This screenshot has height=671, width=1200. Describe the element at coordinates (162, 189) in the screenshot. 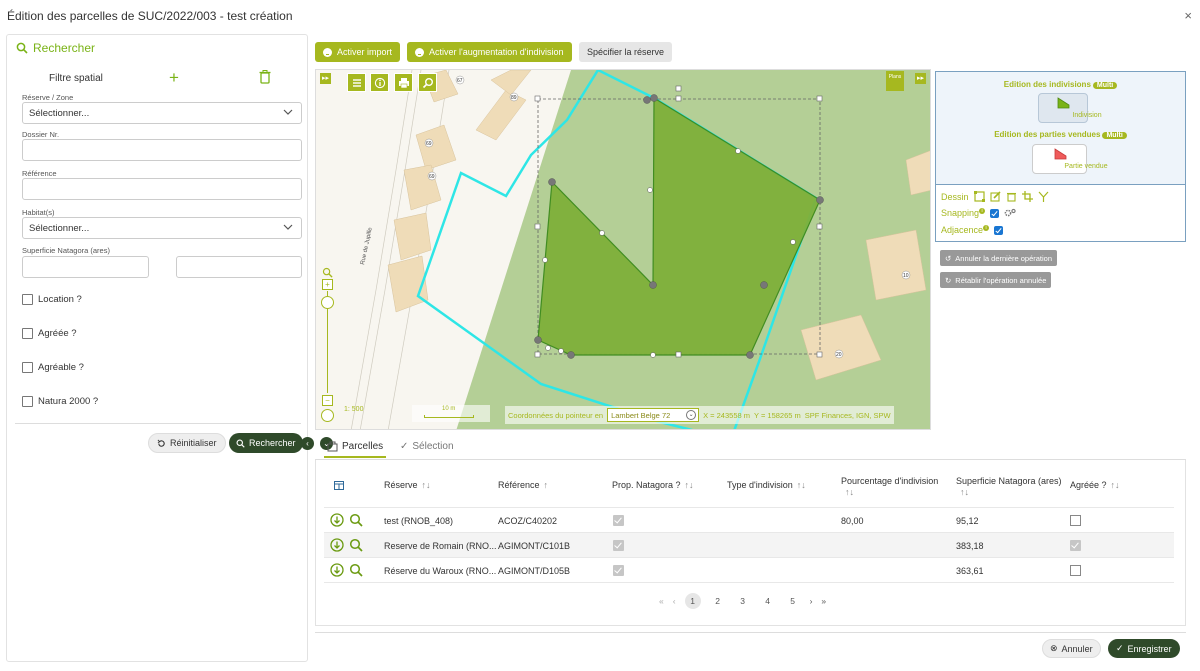

I see `reference-input` at that location.